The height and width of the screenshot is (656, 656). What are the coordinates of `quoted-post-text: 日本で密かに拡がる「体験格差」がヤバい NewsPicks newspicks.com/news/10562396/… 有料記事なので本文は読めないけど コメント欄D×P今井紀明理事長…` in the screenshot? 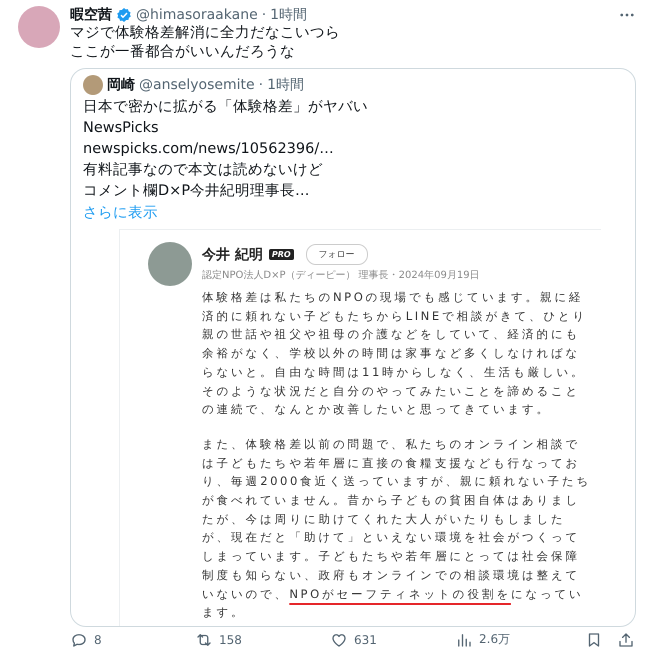 It's located at (225, 149).